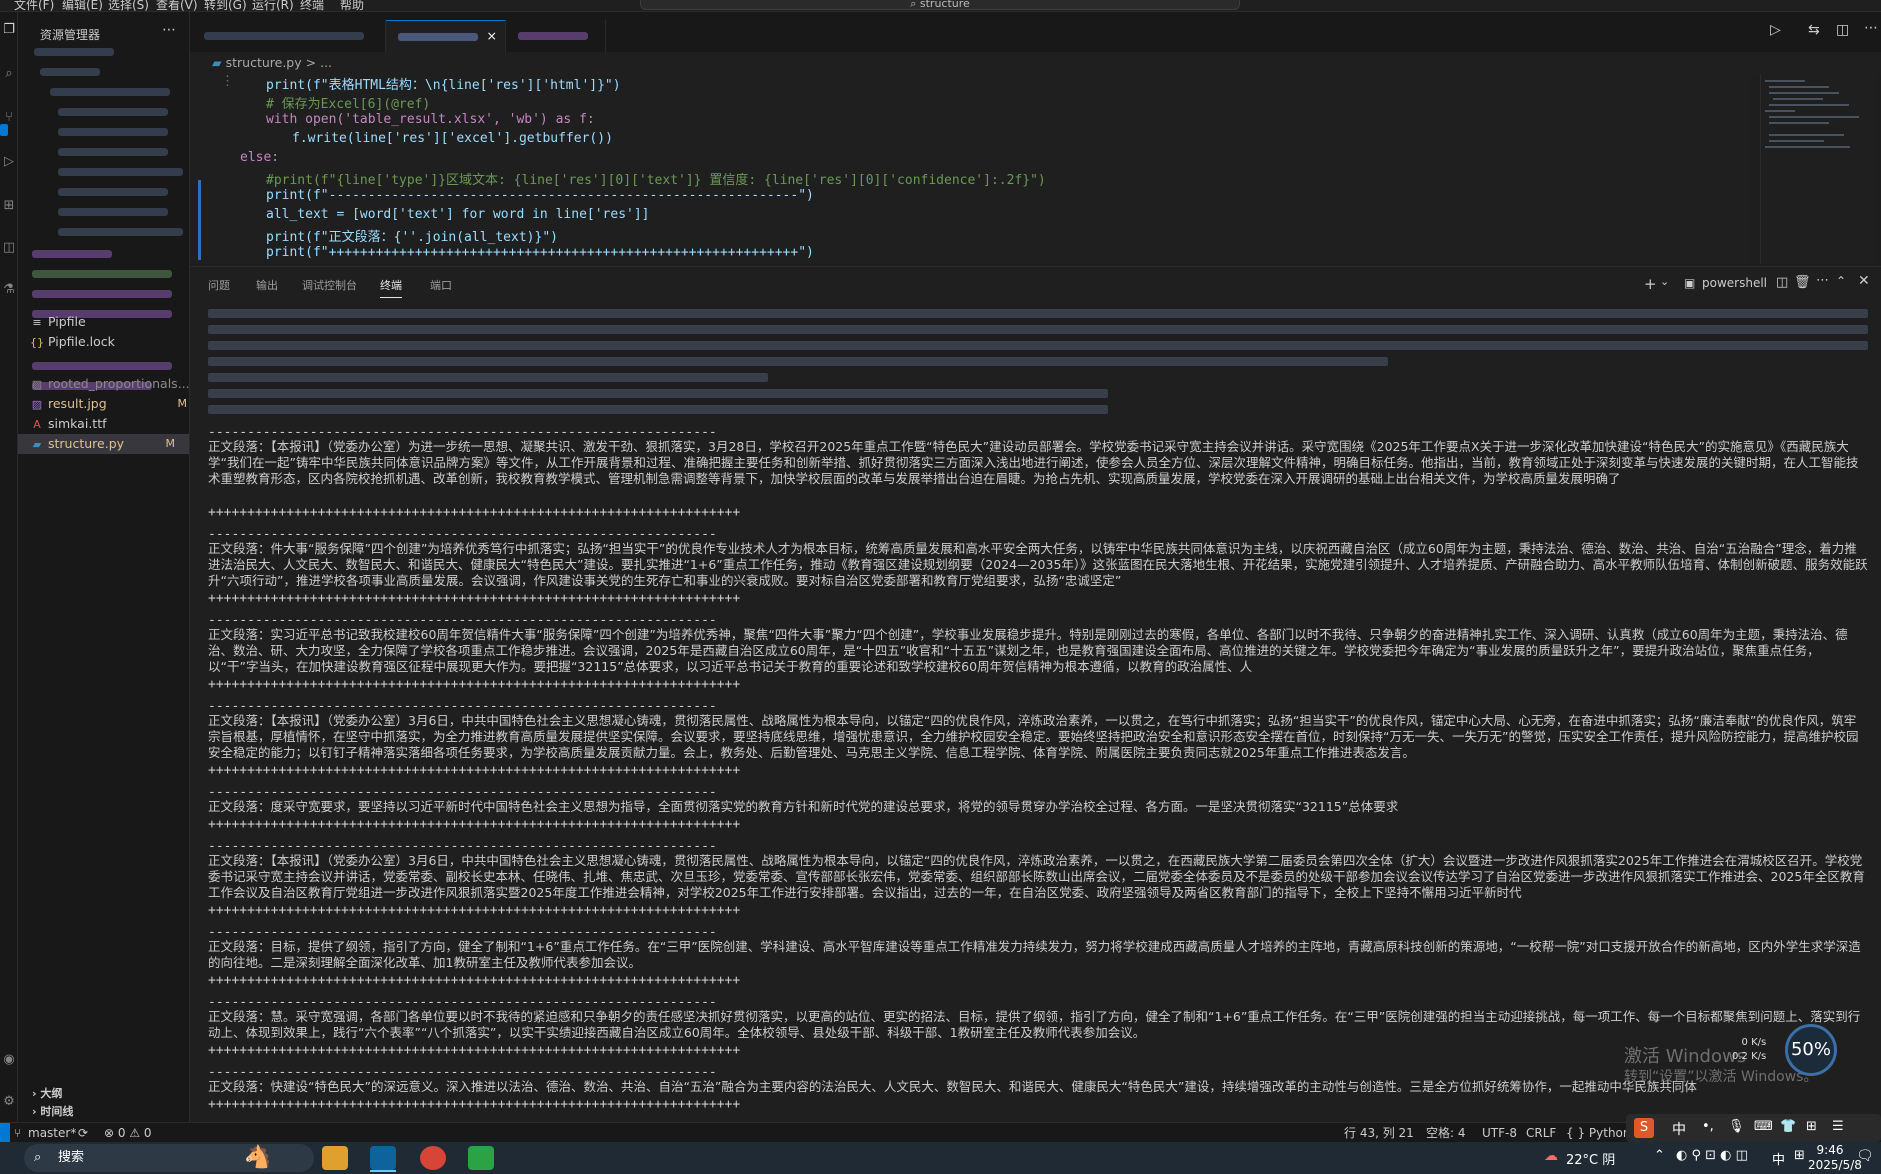 Image resolution: width=1881 pixels, height=1174 pixels. I want to click on file-structure-py: ▰ structure.py M, so click(103, 444).